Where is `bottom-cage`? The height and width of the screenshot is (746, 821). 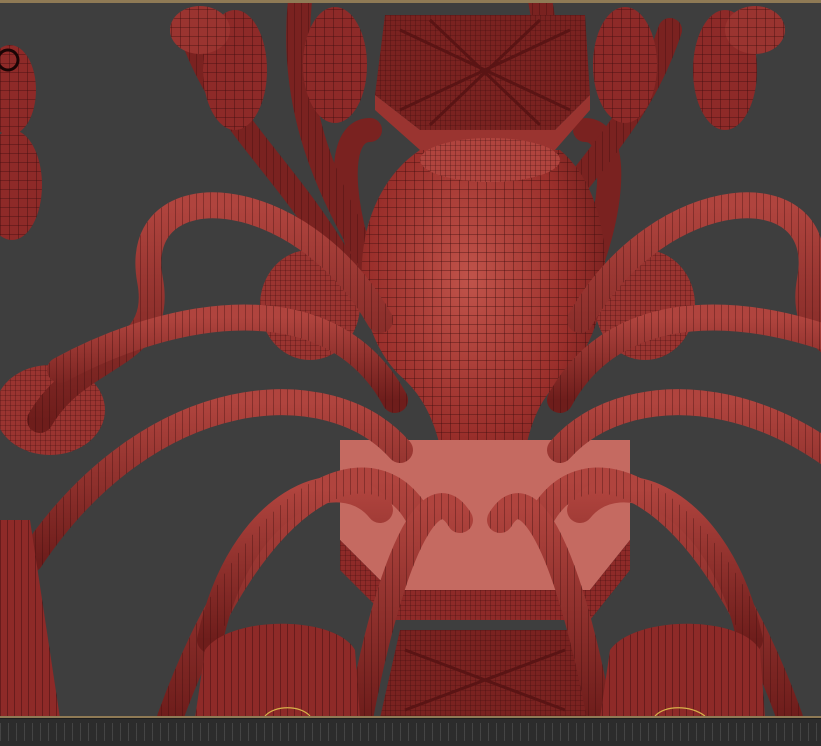 bottom-cage is located at coordinates (485, 674).